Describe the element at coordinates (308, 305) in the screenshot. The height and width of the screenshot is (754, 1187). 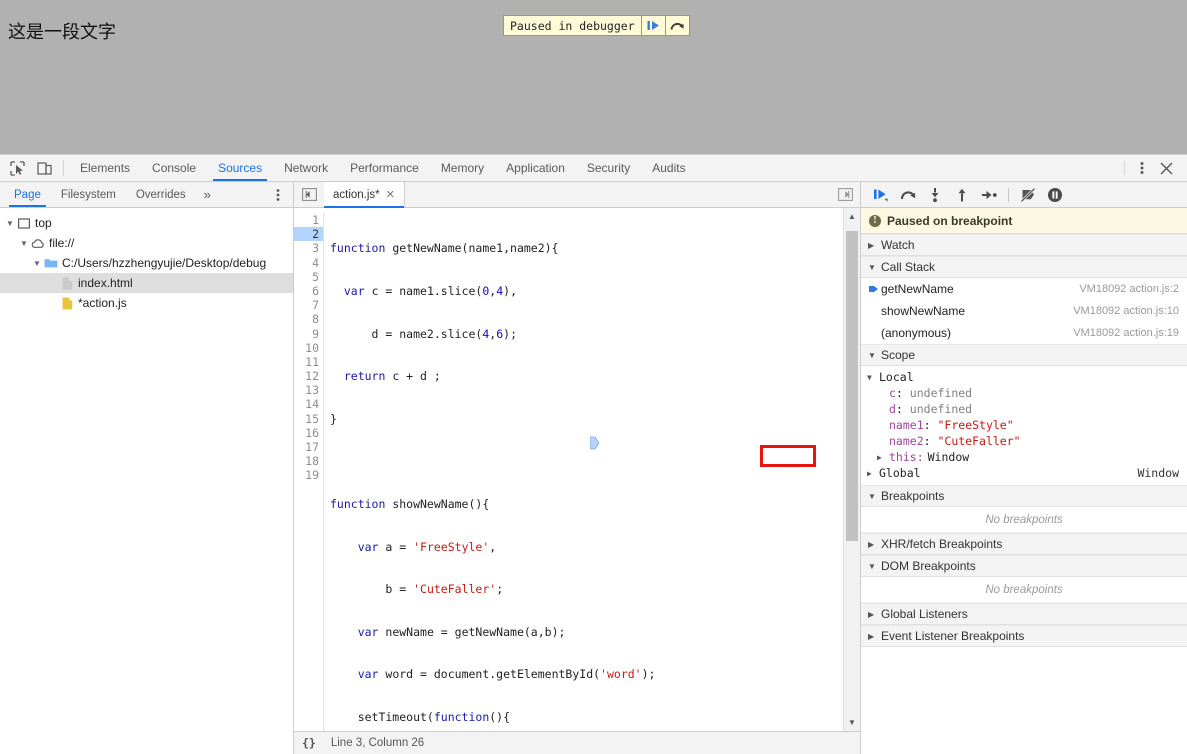
I see `gutter-line: 7` at that location.